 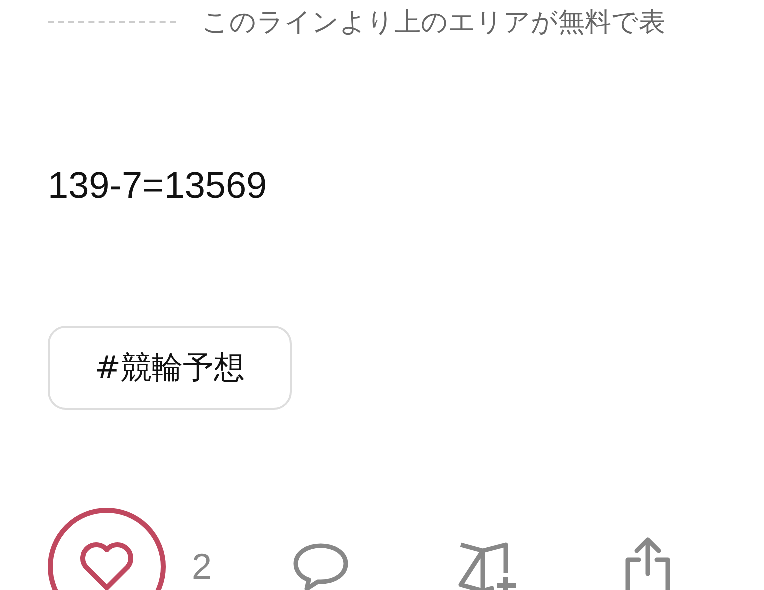 I want to click on share-button, so click(x=648, y=563).